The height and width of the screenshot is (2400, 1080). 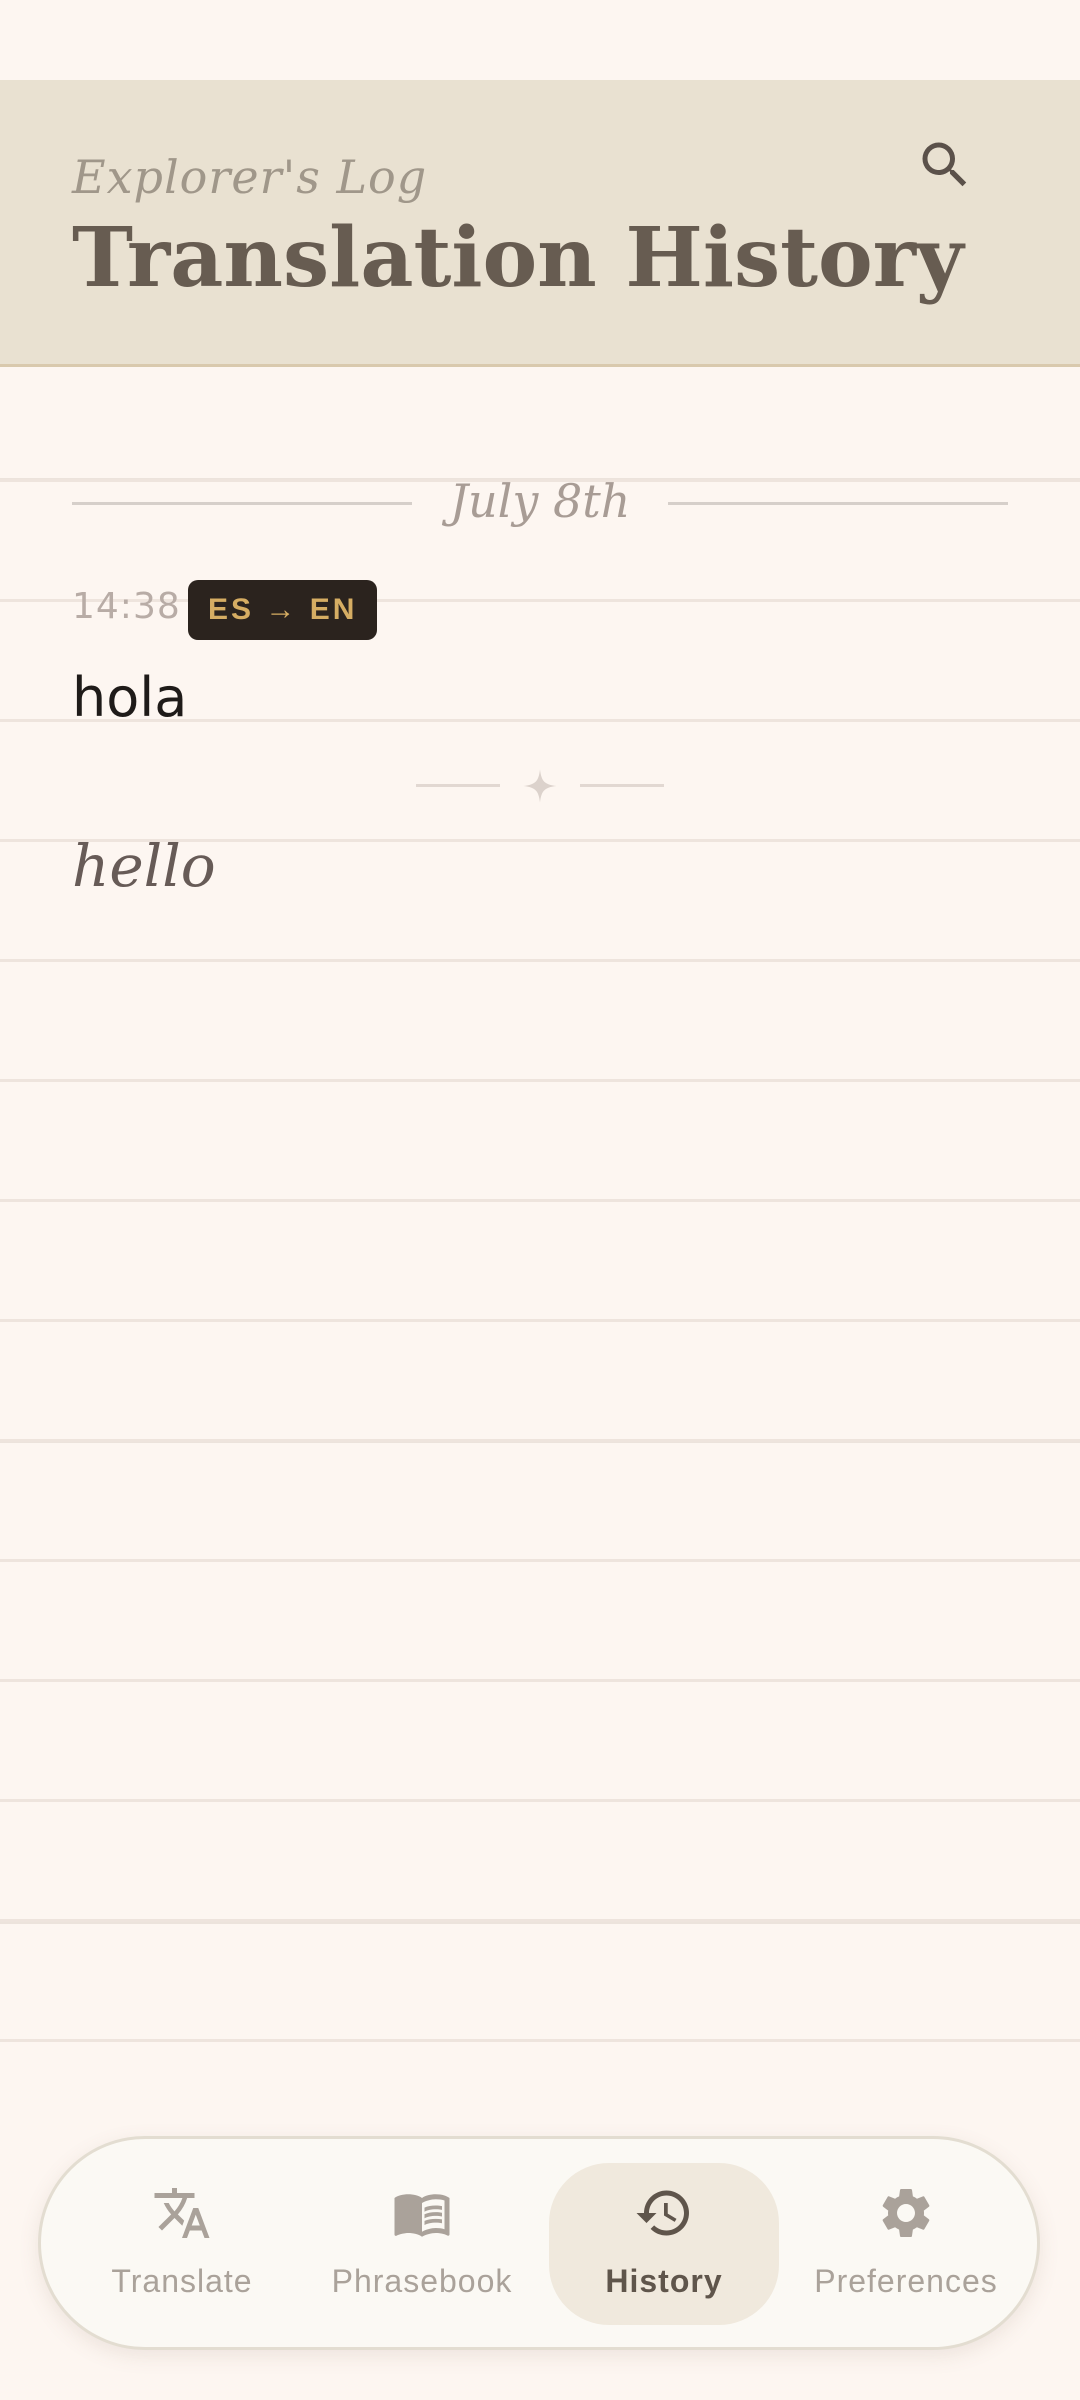 I want to click on gear-icon, so click(x=906, y=2213).